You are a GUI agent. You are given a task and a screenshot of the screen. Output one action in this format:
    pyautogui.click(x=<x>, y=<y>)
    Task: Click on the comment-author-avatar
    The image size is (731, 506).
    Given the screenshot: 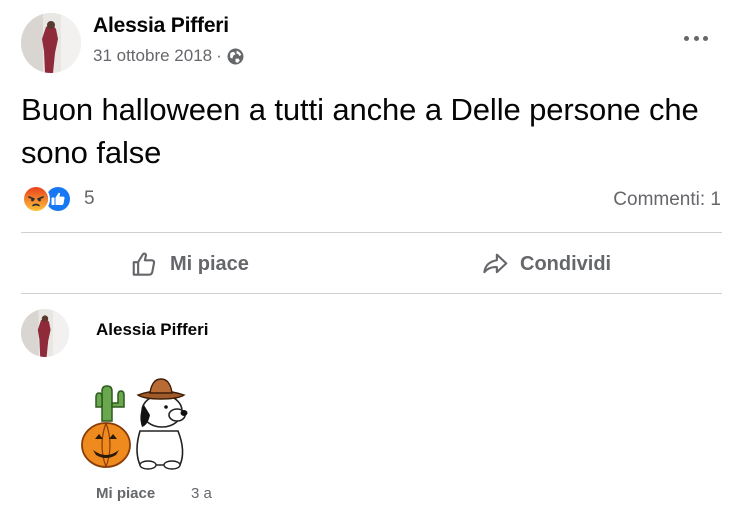 What is the action you would take?
    pyautogui.click(x=45, y=333)
    